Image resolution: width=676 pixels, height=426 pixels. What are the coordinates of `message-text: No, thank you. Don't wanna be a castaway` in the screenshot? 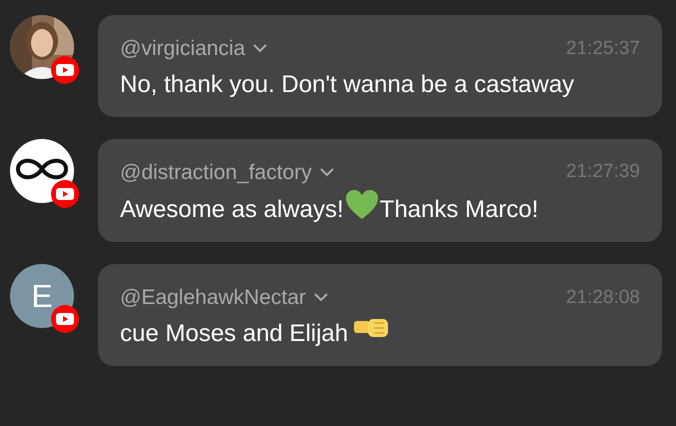 It's located at (347, 84).